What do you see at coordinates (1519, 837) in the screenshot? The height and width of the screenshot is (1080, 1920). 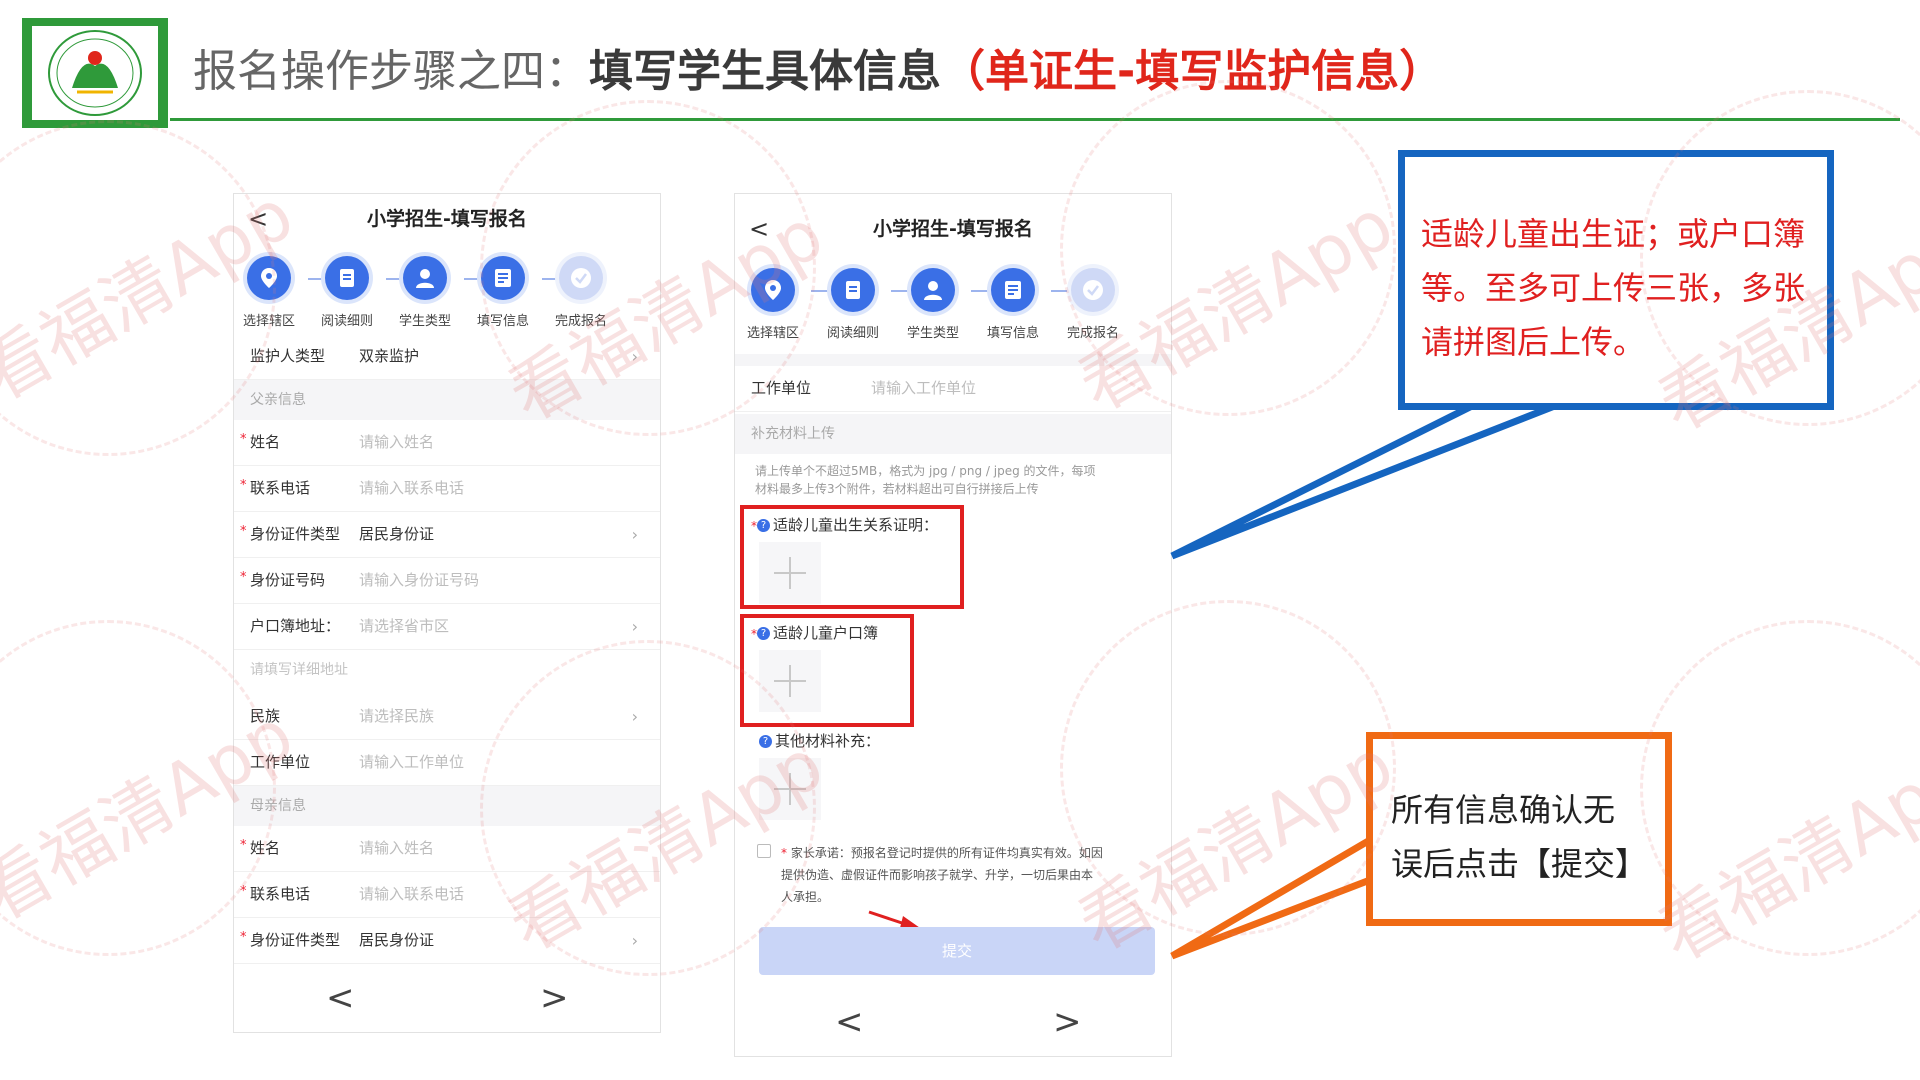 I see `orange-callout-text: 所有信息确认无 误后点击【提交】` at bounding box center [1519, 837].